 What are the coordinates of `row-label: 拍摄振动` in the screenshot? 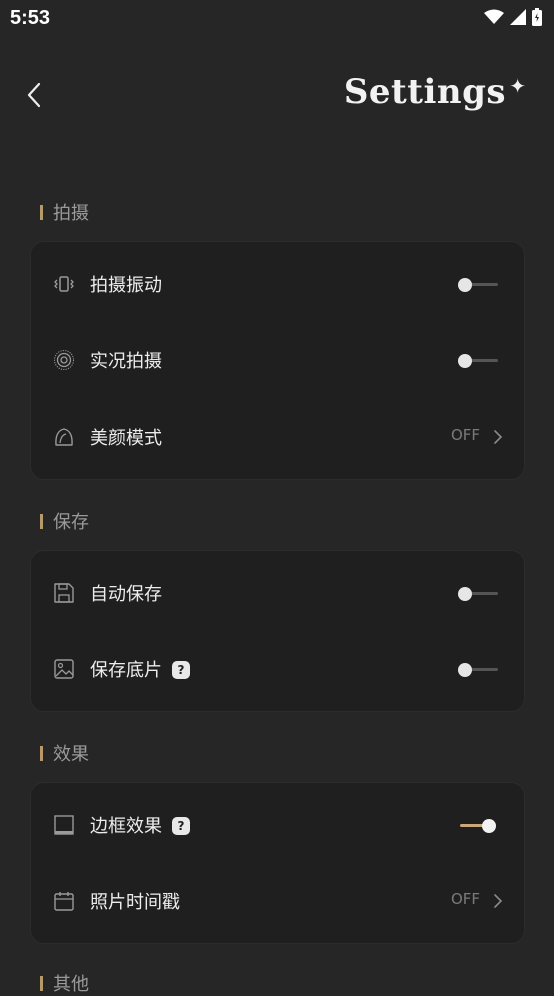 It's located at (126, 285).